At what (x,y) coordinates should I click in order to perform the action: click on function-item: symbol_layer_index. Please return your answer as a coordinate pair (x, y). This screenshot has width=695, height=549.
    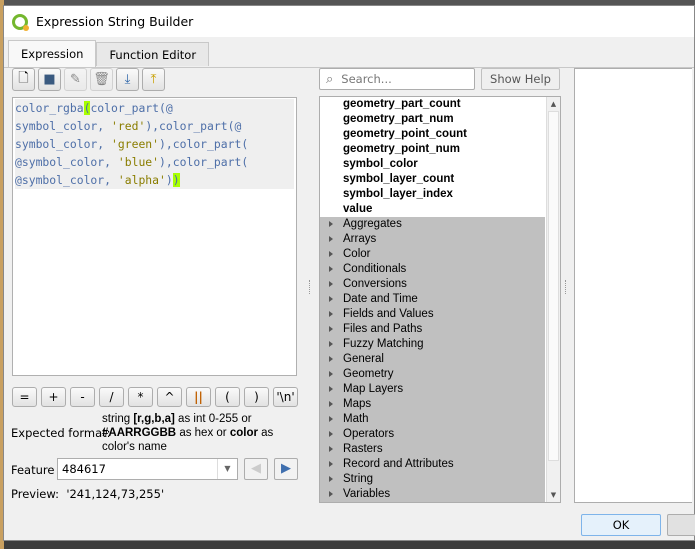
    Looking at the image, I should click on (440, 194).